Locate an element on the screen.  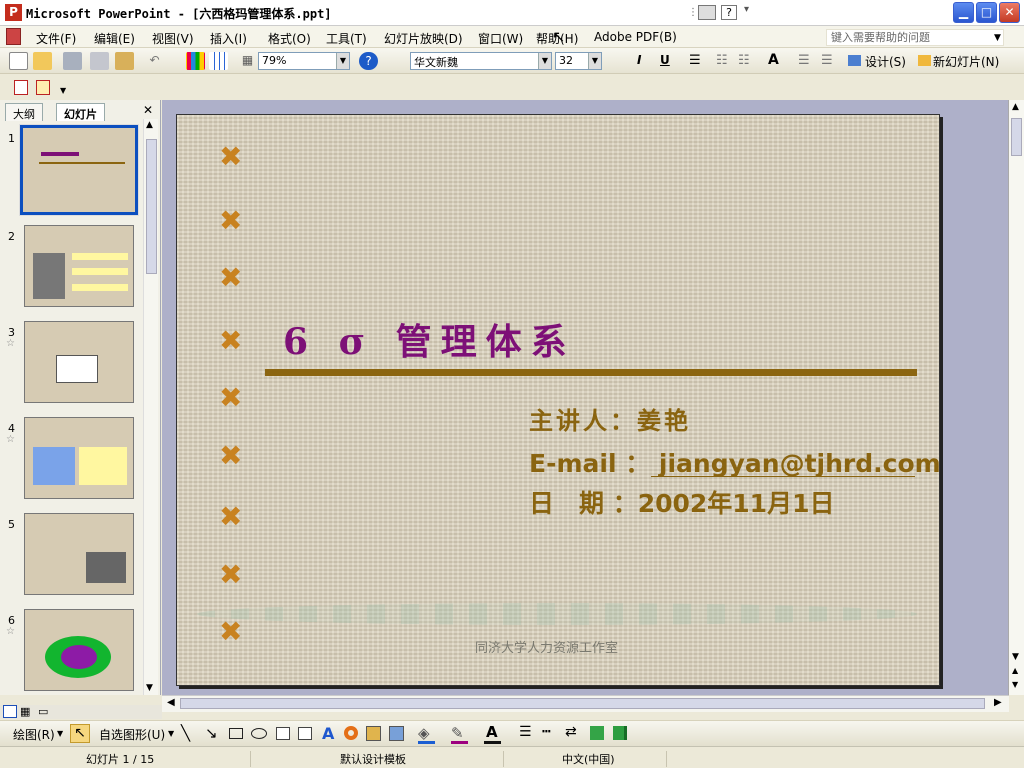
fill-color-icon: ◈ is located at coordinates (424, 733).